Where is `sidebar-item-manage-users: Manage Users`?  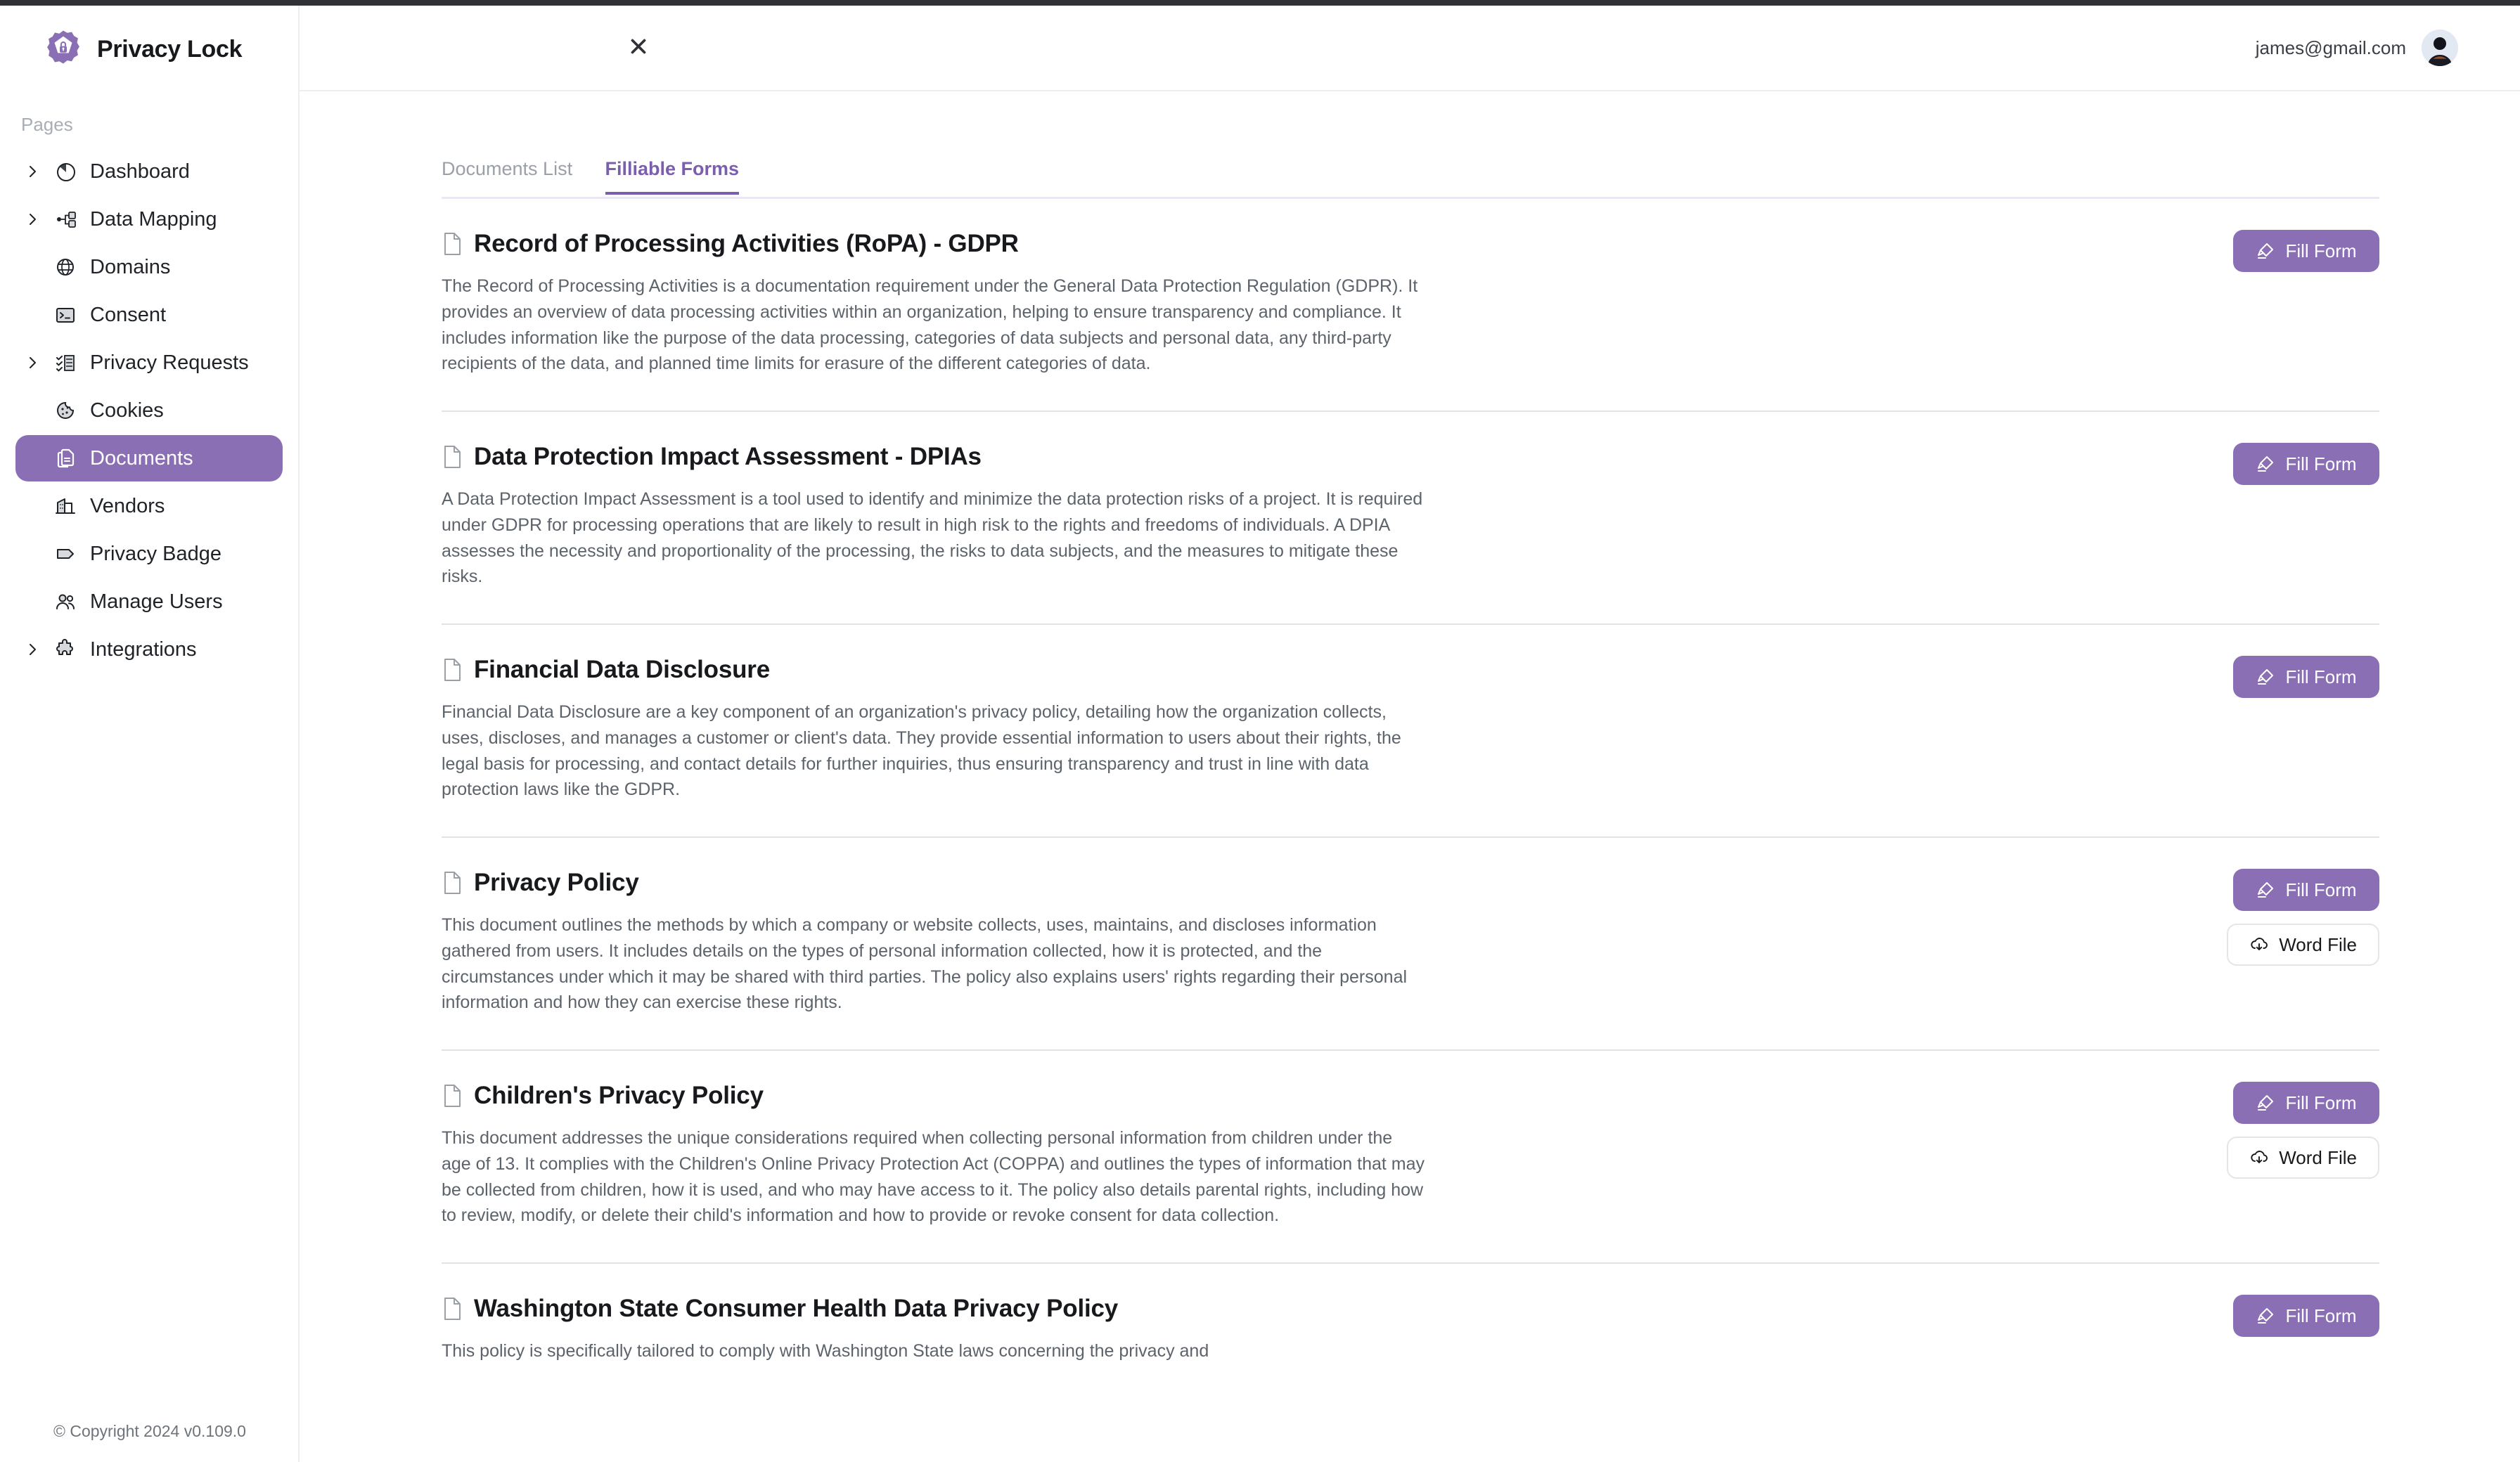
sidebar-item-manage-users: Manage Users is located at coordinates (149, 601).